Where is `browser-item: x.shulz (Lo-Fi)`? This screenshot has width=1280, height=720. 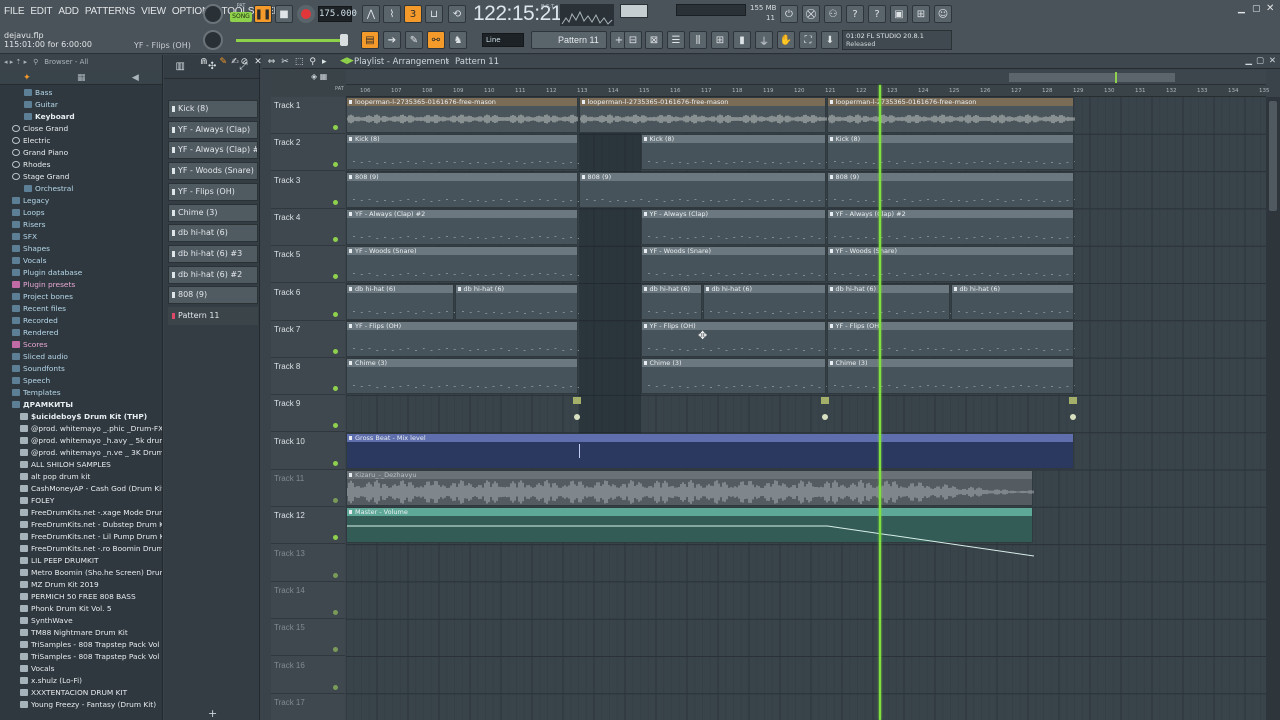
browser-item: x.shulz (Lo-Fi) is located at coordinates (81, 681).